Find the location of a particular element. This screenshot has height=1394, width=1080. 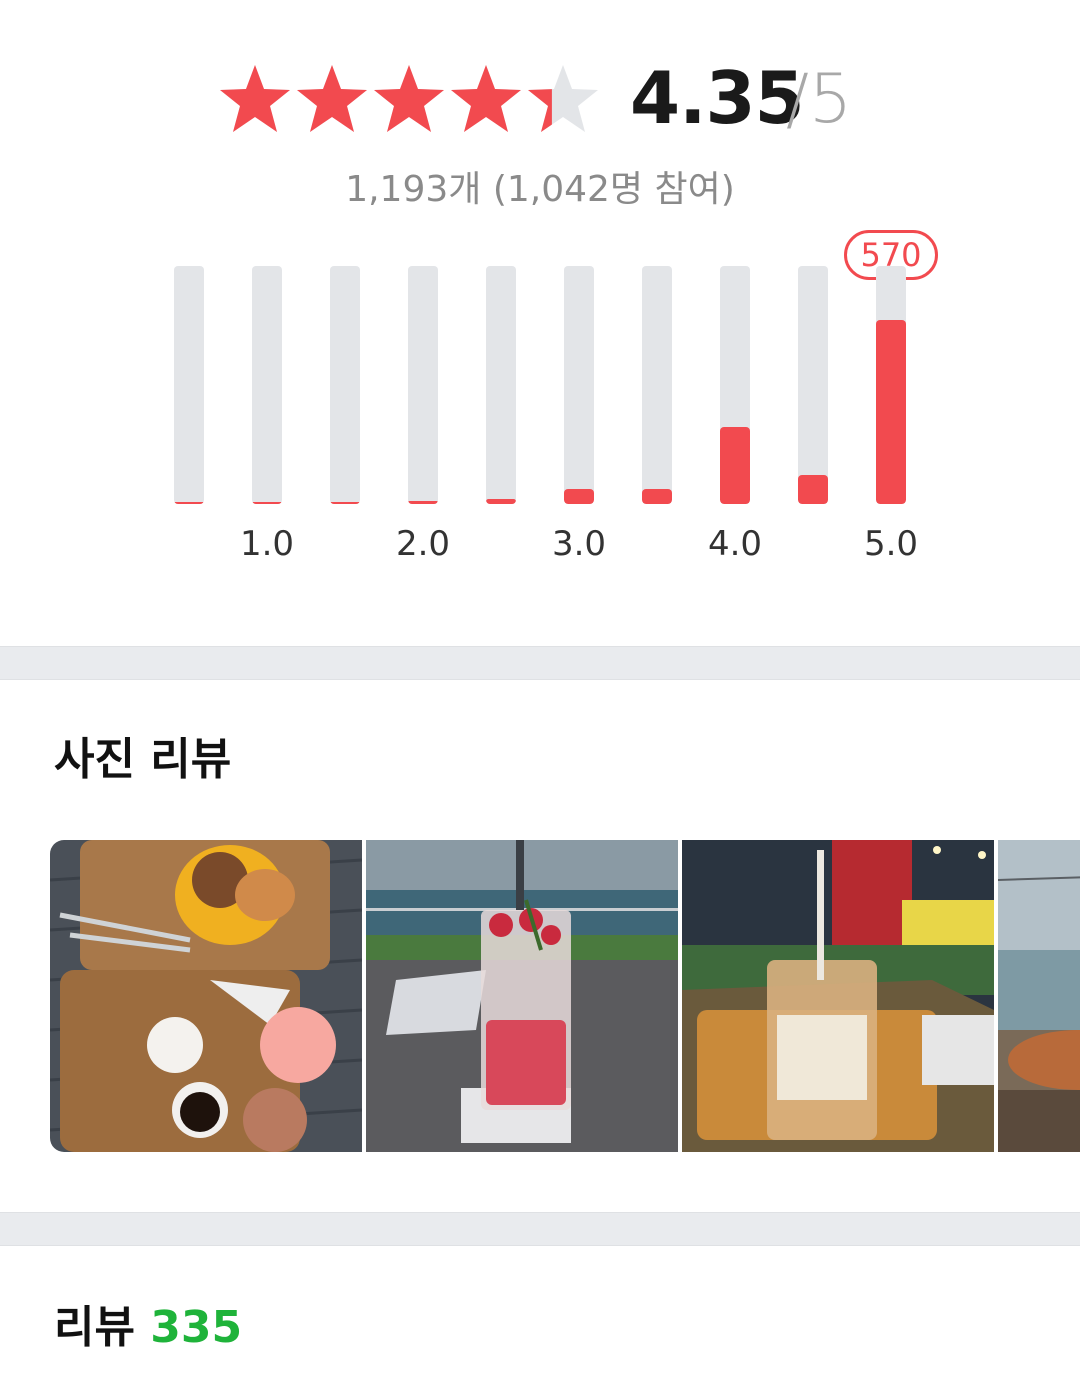

review-count: 335 is located at coordinates (196, 1327).